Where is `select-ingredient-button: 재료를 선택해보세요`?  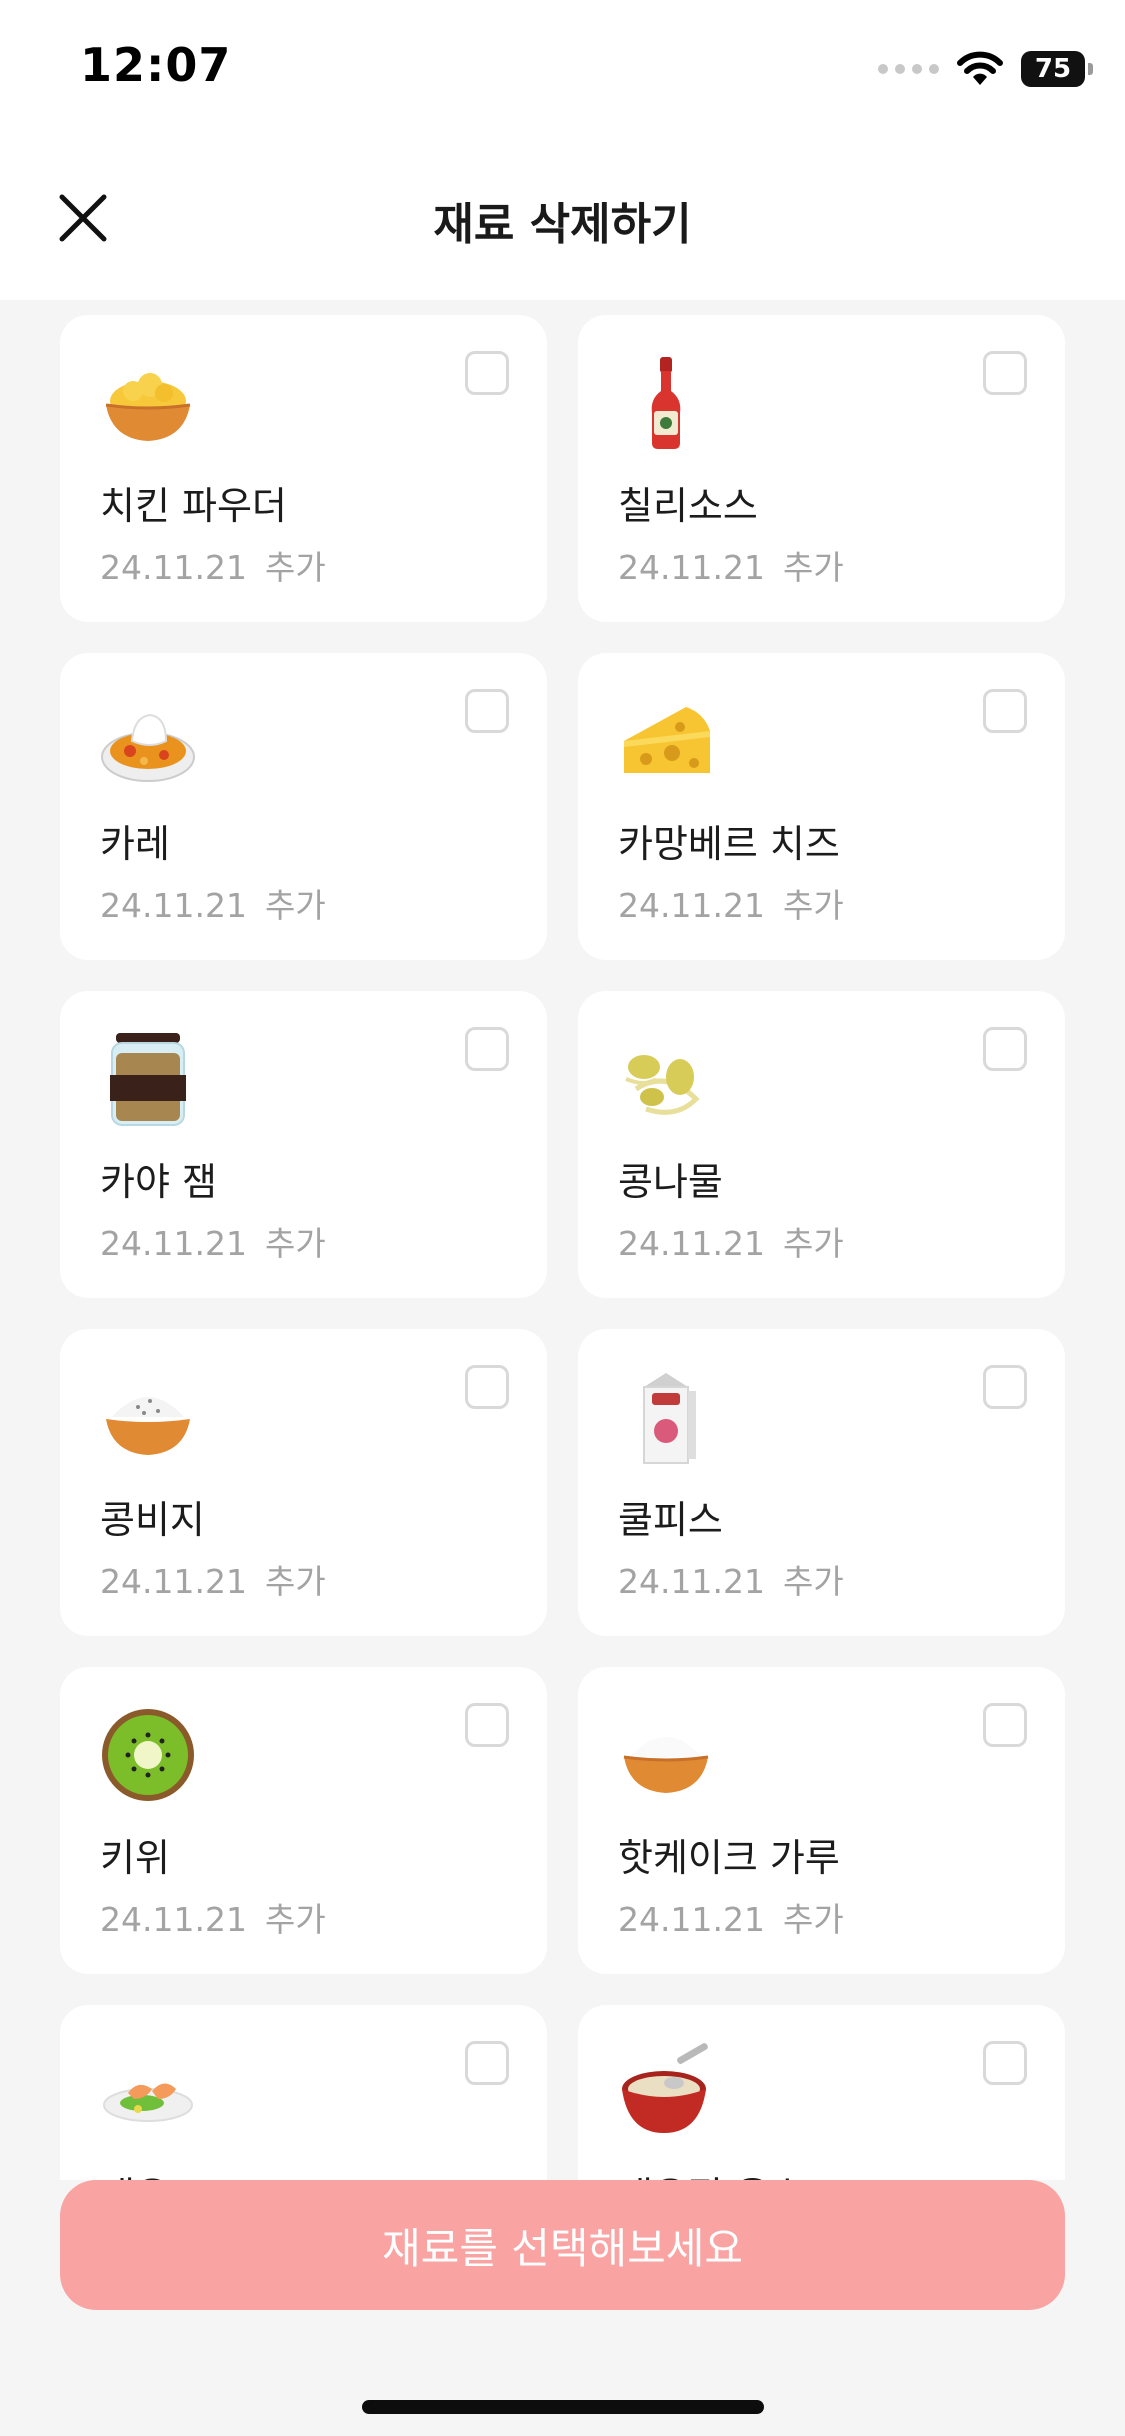
select-ingredient-button: 재료를 선택해보세요 is located at coordinates (562, 2245).